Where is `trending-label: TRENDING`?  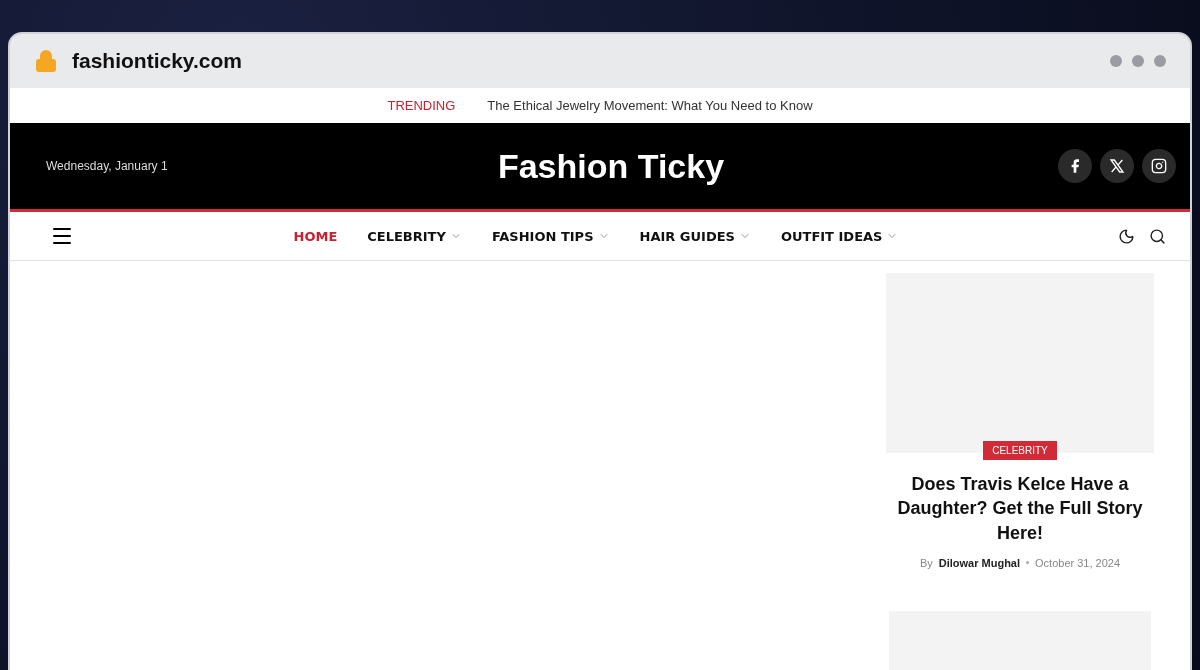
trending-label: TRENDING is located at coordinates (421, 105).